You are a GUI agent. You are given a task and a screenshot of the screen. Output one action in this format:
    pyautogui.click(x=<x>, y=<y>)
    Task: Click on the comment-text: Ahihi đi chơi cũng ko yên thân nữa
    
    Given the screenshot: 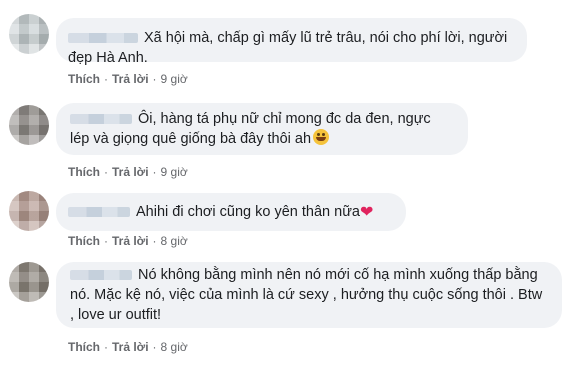 What is the action you would take?
    pyautogui.click(x=248, y=212)
    